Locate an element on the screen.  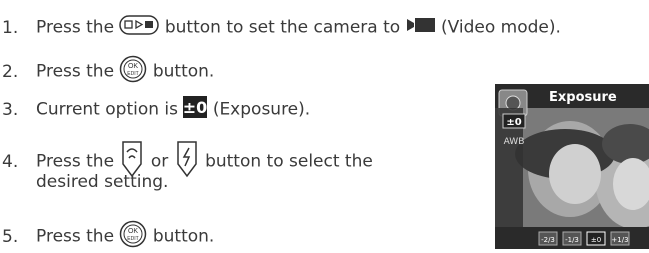
exposure-icon: ±0 is located at coordinates (195, 109).